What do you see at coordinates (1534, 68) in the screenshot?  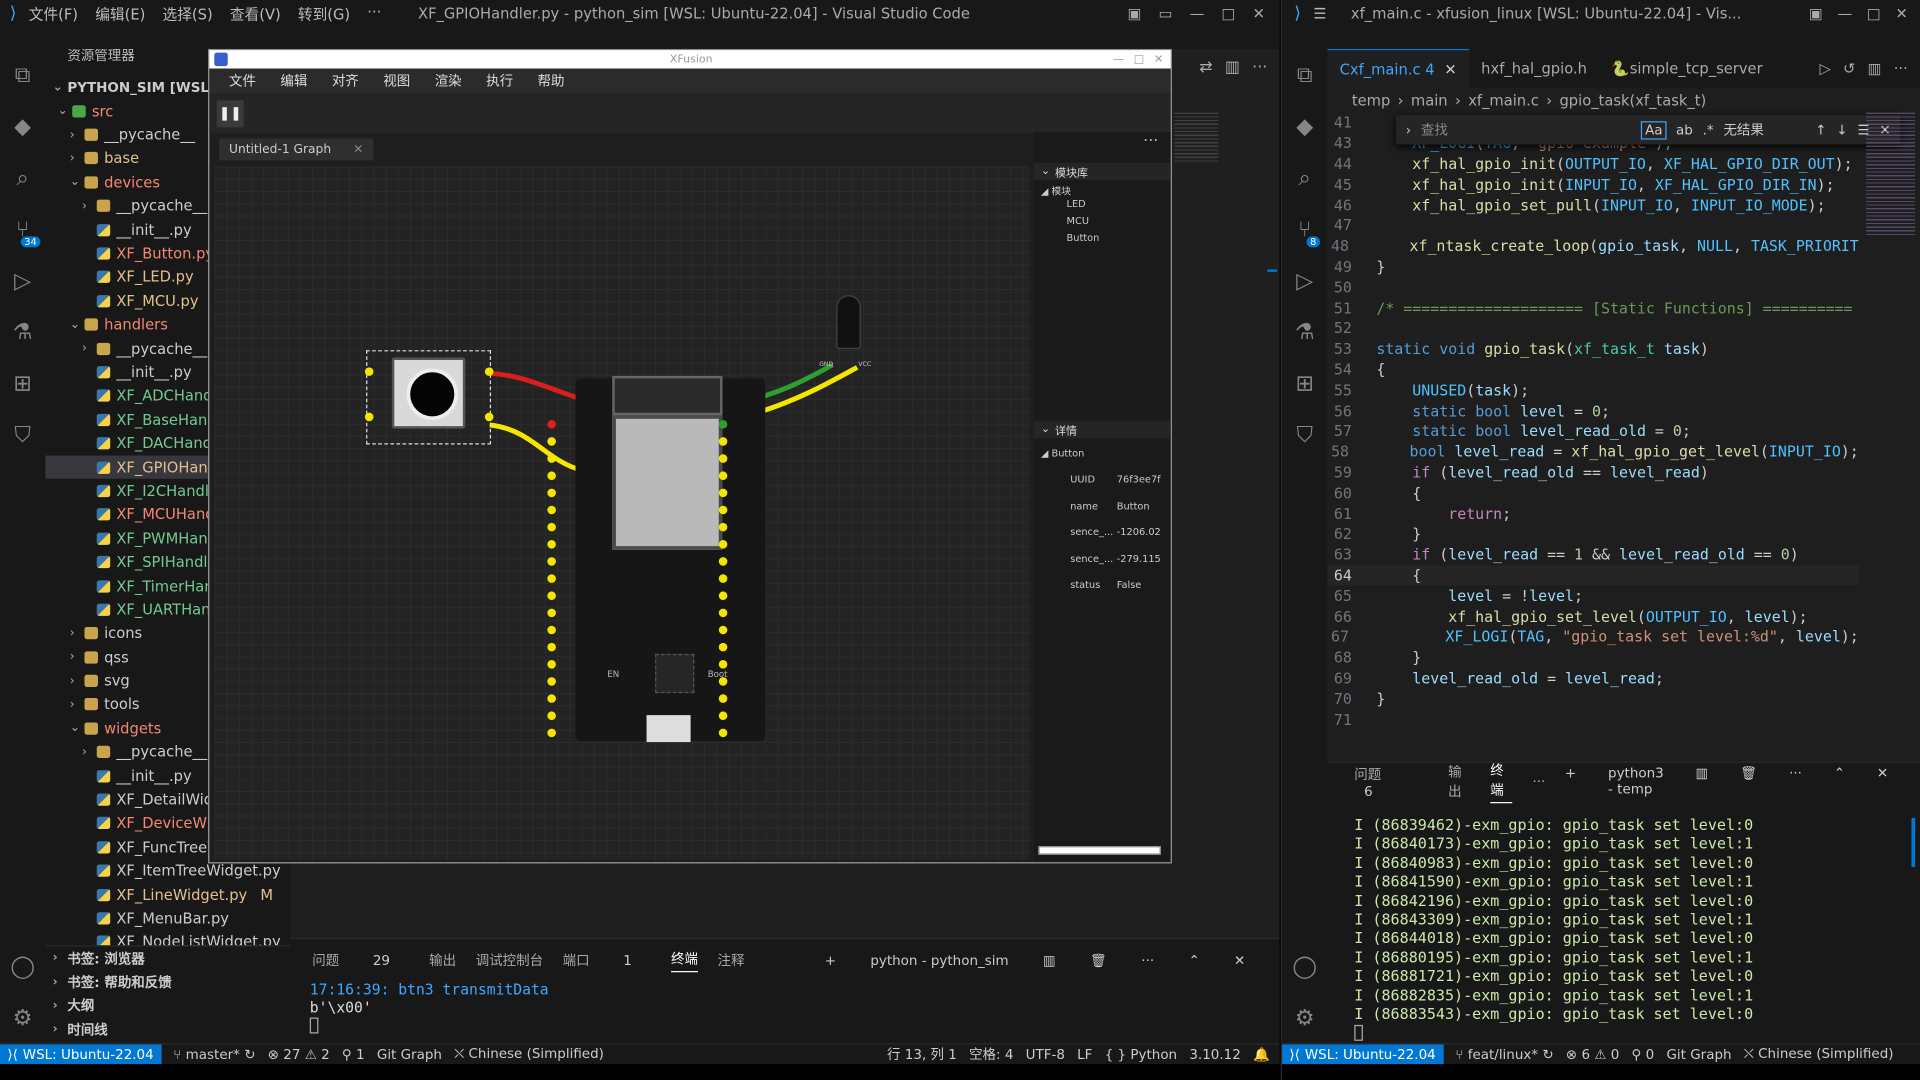 I see `editor-tab: h xf_hal_gpio.h` at bounding box center [1534, 68].